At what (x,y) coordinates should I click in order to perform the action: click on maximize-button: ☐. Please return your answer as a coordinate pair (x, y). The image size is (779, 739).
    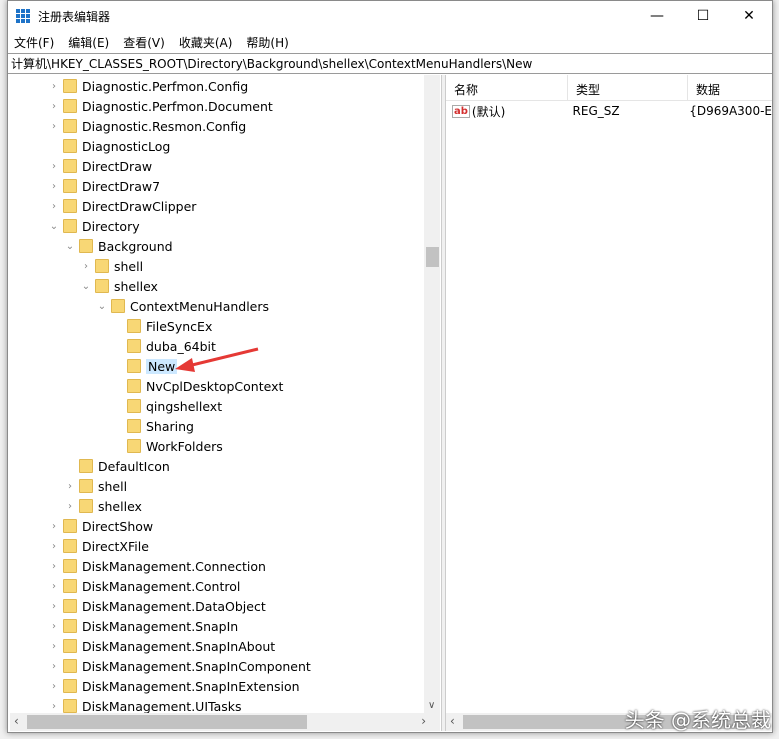
    Looking at the image, I should click on (703, 16).